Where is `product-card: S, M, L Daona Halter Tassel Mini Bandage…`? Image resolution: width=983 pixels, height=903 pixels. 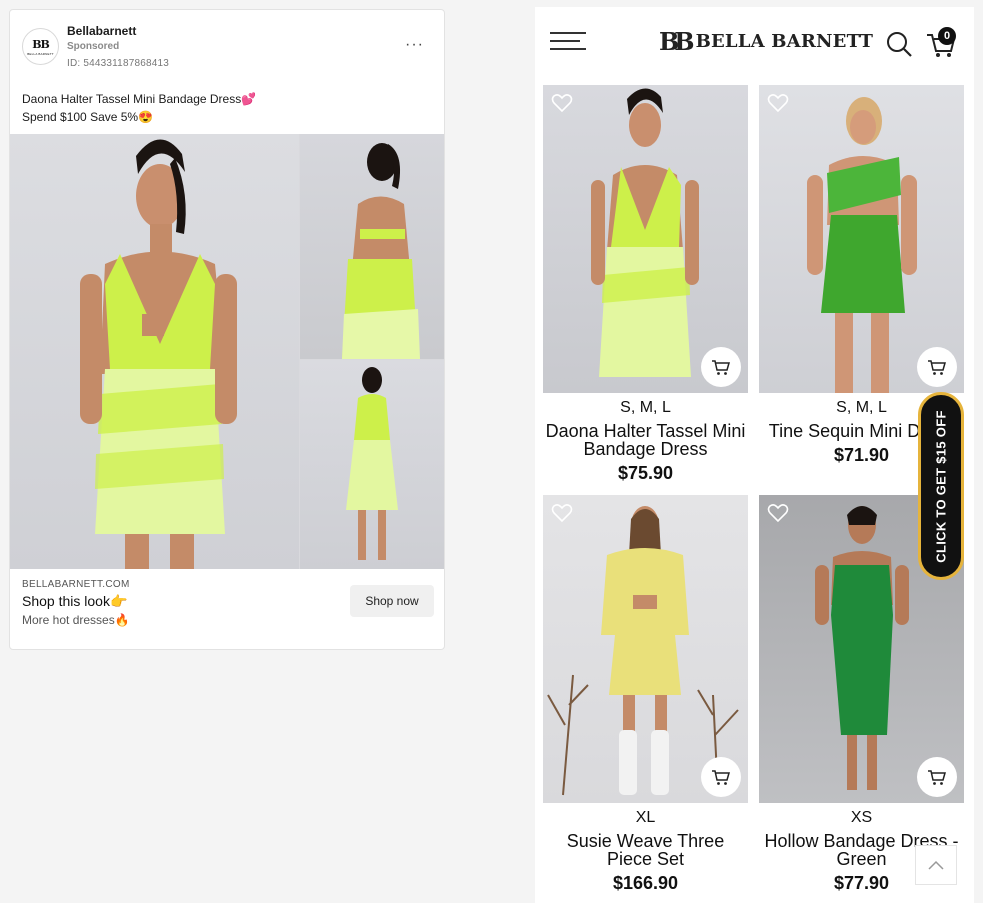
product-card: S, M, L Daona Halter Tassel Mini Bandage… is located at coordinates (645, 284).